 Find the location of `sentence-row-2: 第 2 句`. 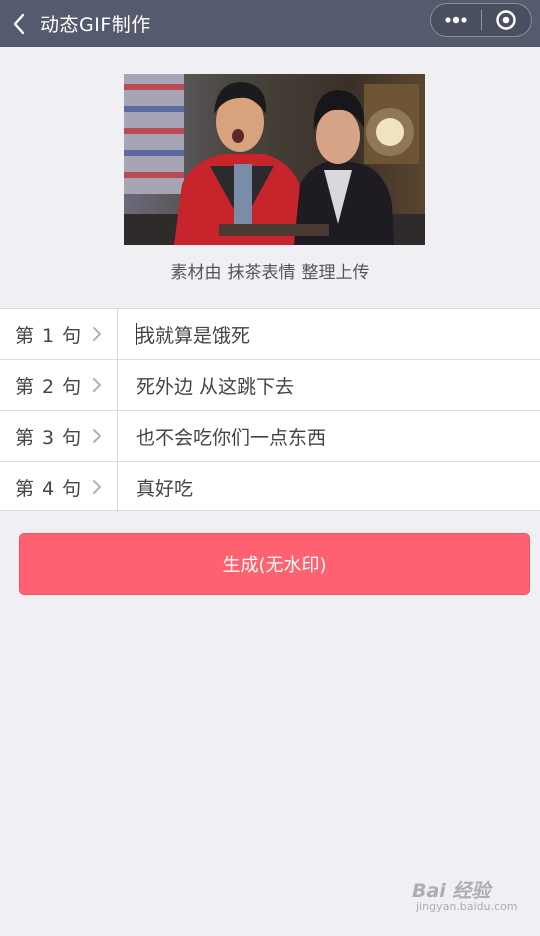

sentence-row-2: 第 2 句 is located at coordinates (270, 385).